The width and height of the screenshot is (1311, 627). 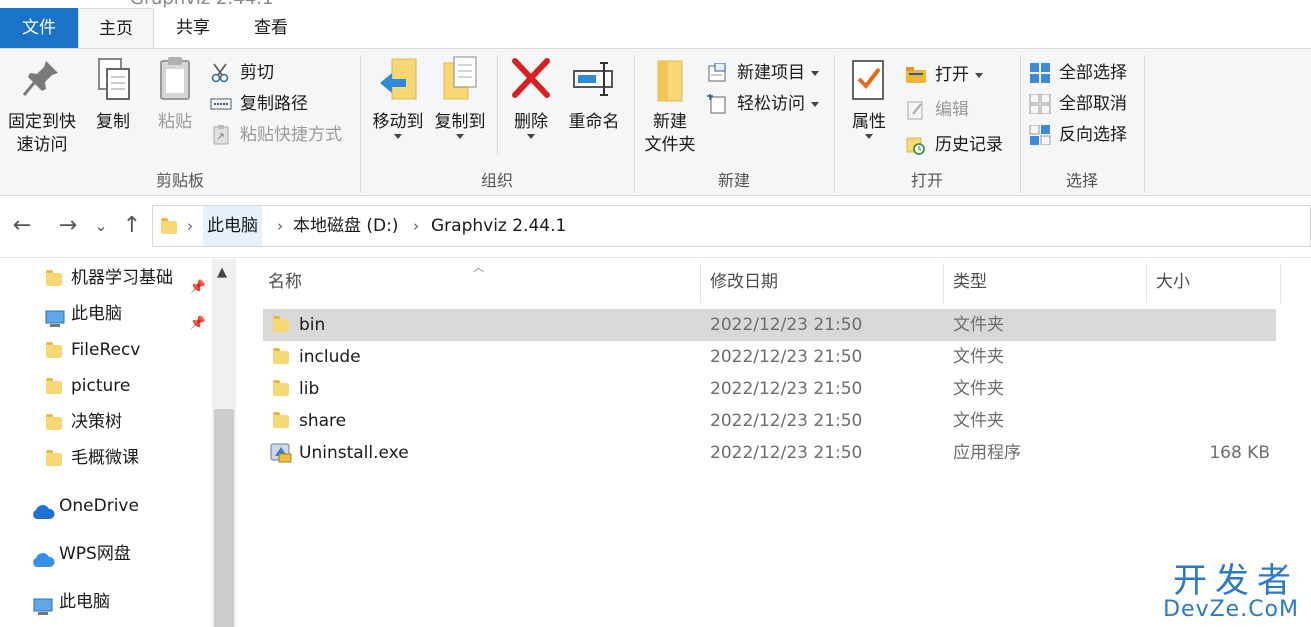 What do you see at coordinates (101, 386) in the screenshot?
I see `nav-item-label: picture` at bounding box center [101, 386].